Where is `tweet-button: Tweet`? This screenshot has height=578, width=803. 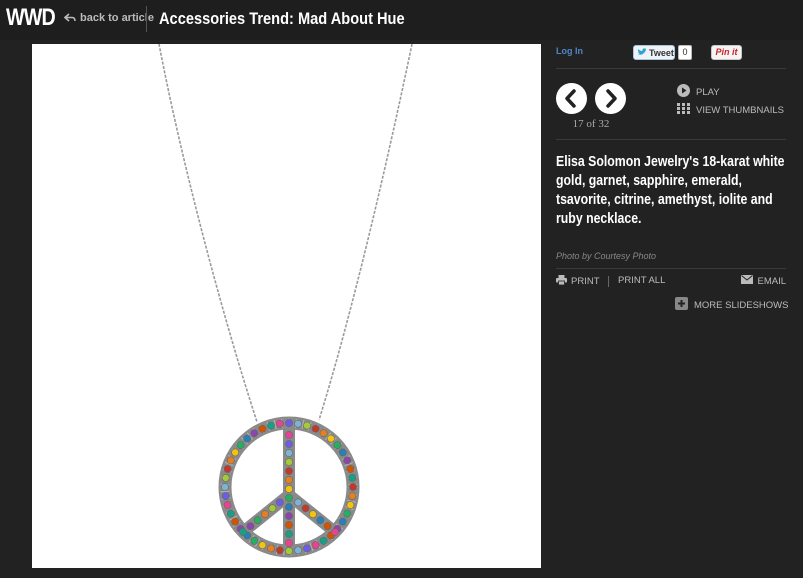 tweet-button: Tweet is located at coordinates (654, 52).